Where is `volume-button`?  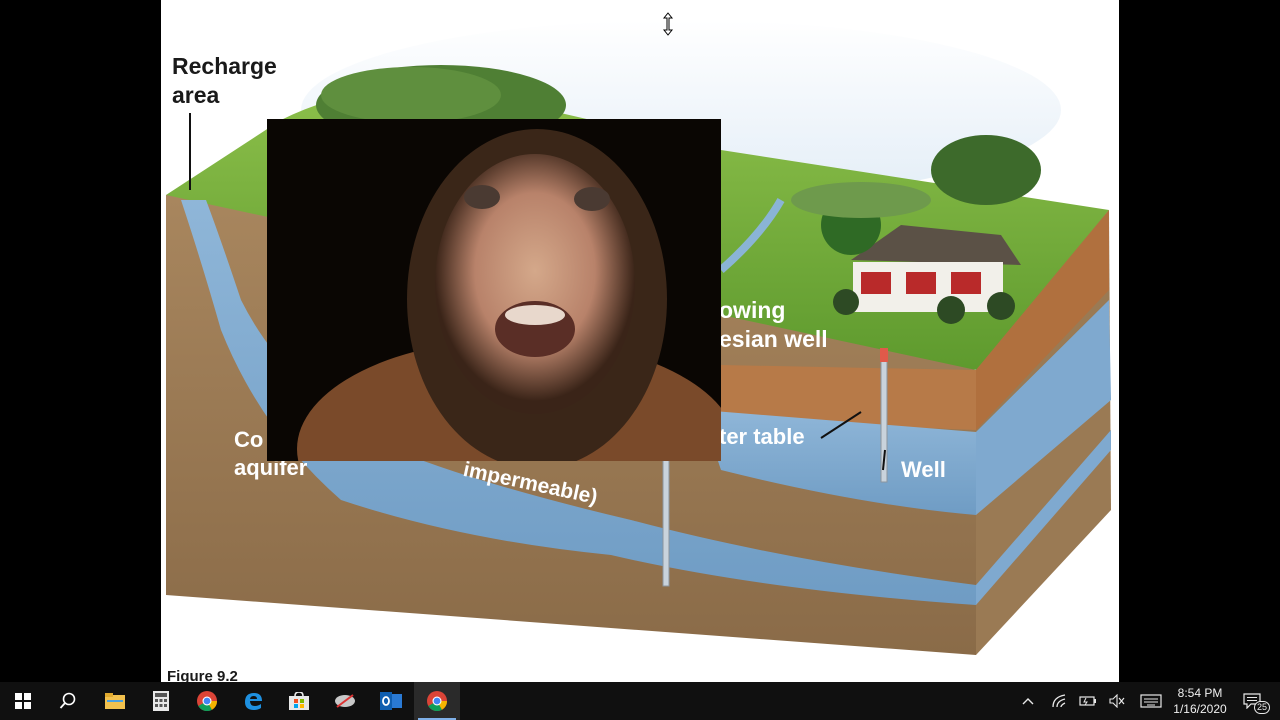
volume-button is located at coordinates (1117, 701).